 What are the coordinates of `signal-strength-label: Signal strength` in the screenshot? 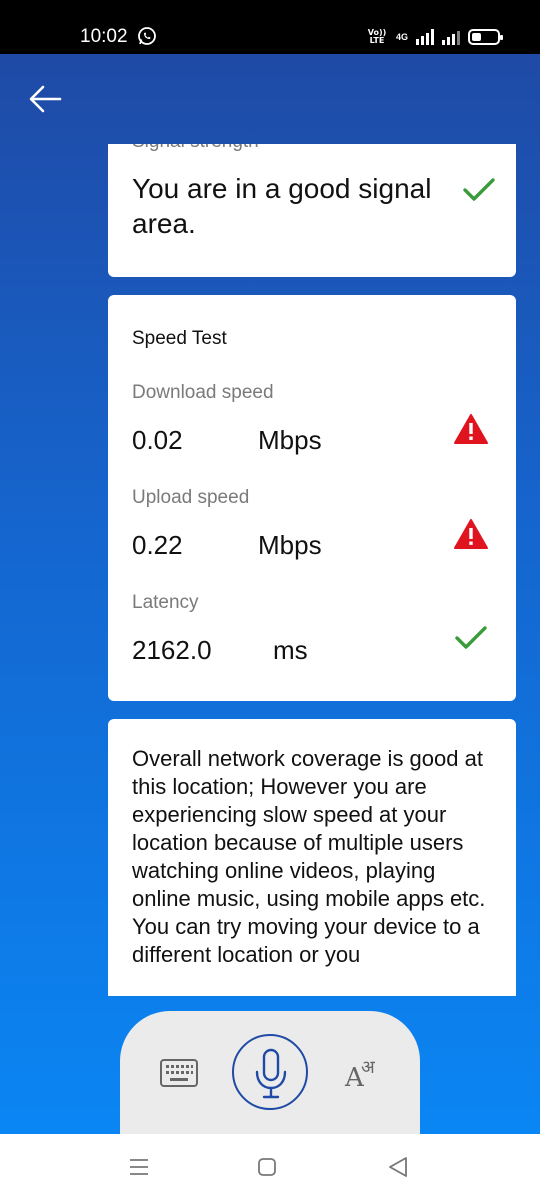 It's located at (195, 149).